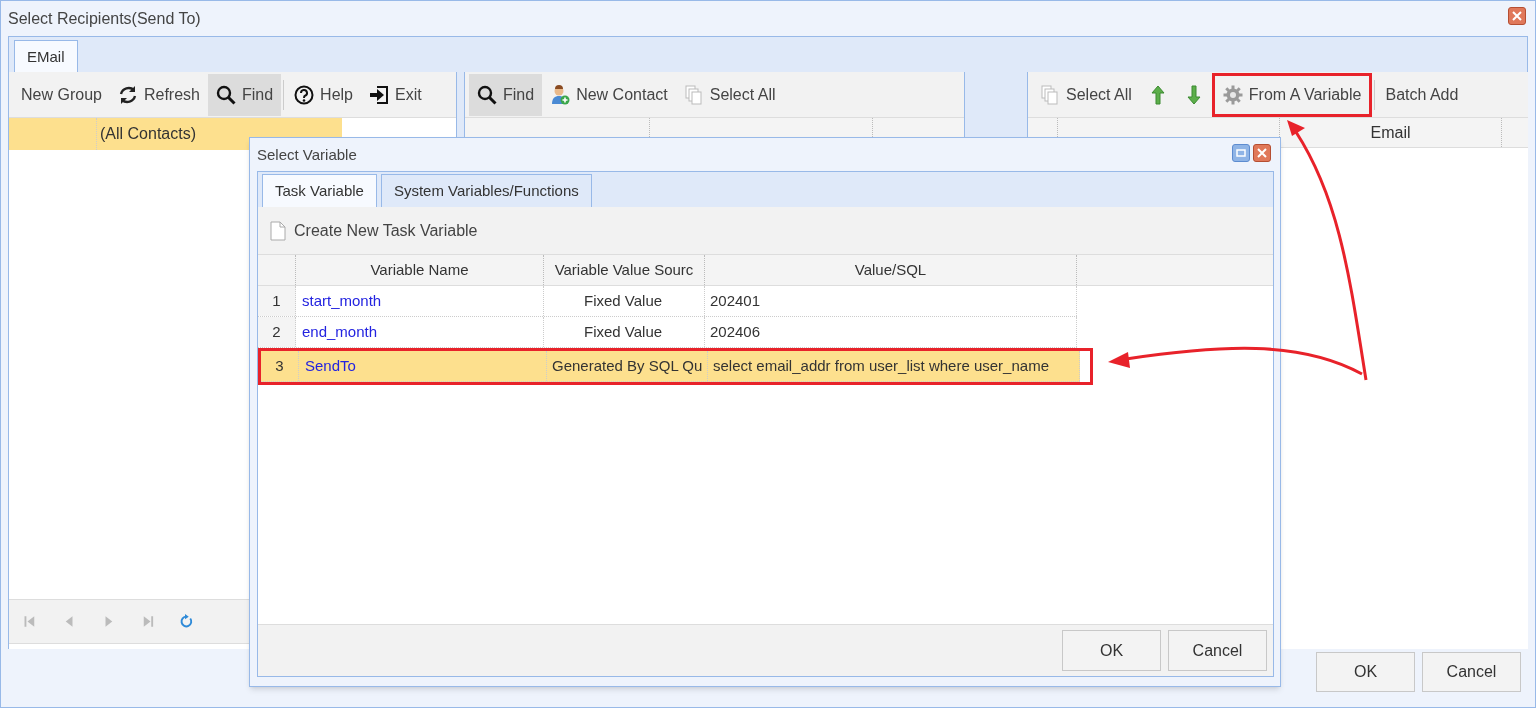 This screenshot has width=1536, height=708. I want to click on table-row: 2 end_month Fixed Value 202406, so click(667, 332).